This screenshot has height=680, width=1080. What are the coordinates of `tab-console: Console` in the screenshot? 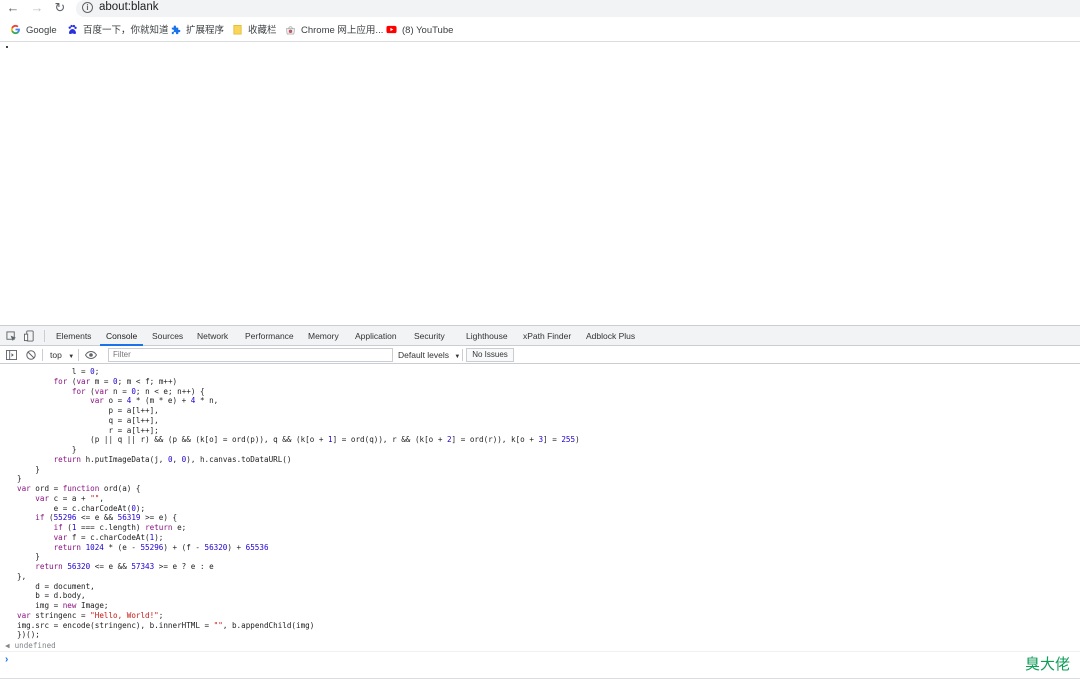 It's located at (122, 336).